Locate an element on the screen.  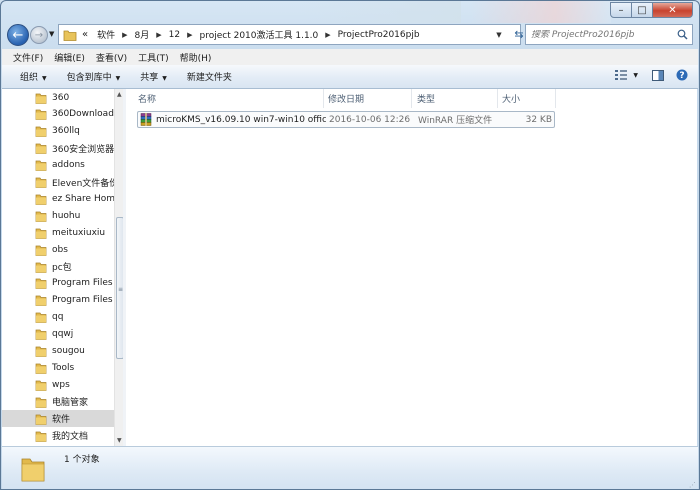
sidebar-item: Tools is located at coordinates (58, 367).